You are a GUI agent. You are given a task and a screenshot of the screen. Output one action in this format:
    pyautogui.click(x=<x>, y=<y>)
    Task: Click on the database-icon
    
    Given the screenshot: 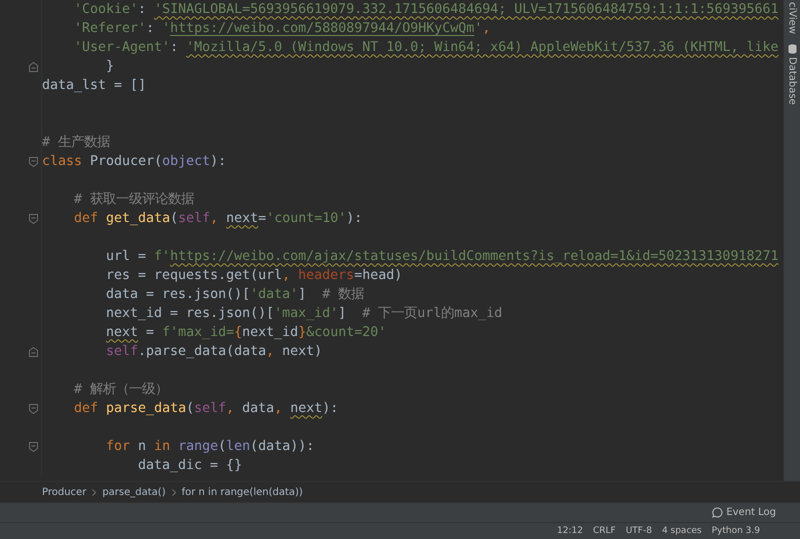 What is the action you would take?
    pyautogui.click(x=792, y=49)
    